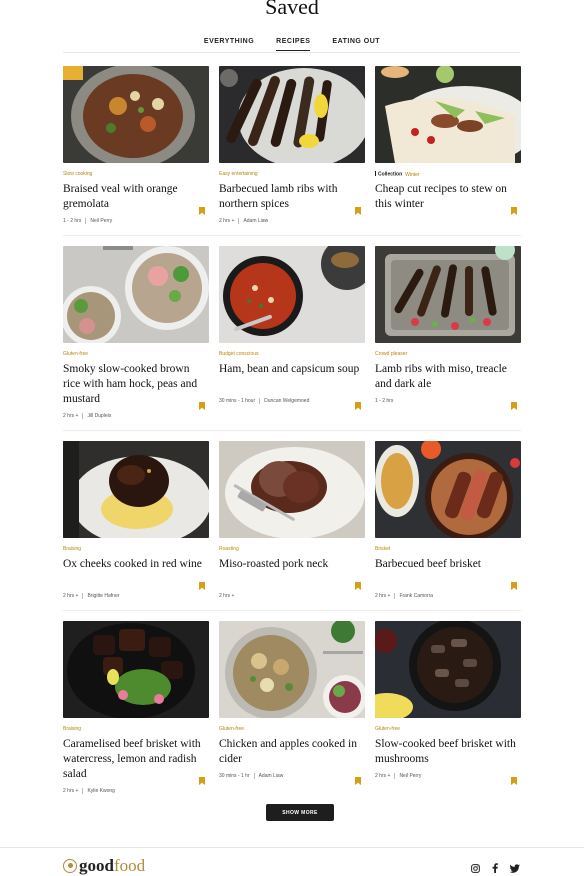 Image resolution: width=584 pixels, height=876 pixels. I want to click on logo-badge-icon, so click(70, 865).